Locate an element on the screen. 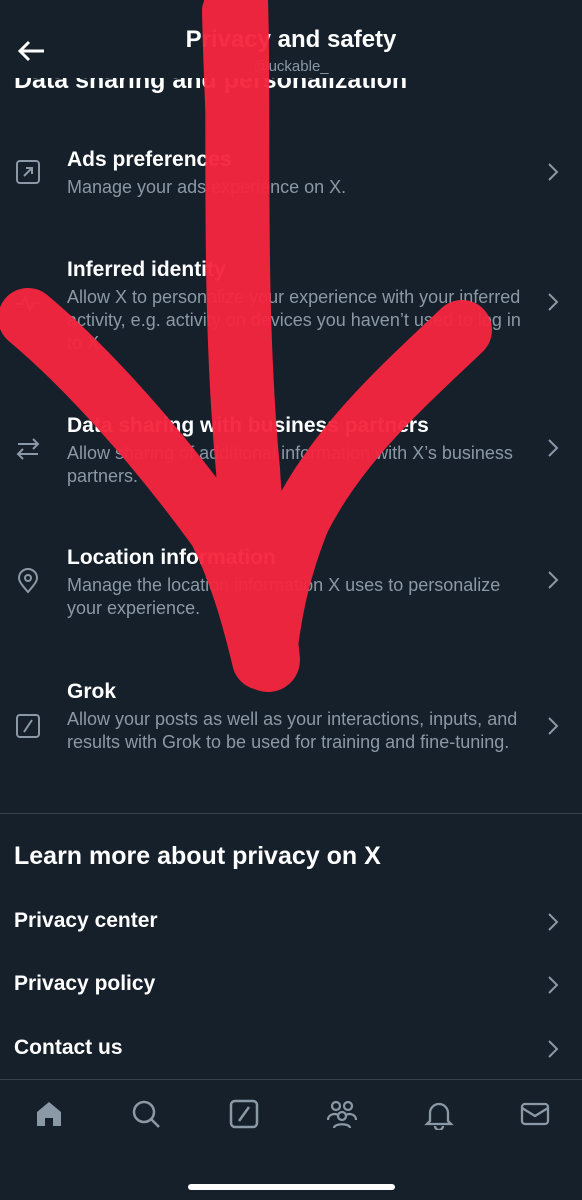 This screenshot has width=582, height=1200. home-indicator is located at coordinates (291, 1187).